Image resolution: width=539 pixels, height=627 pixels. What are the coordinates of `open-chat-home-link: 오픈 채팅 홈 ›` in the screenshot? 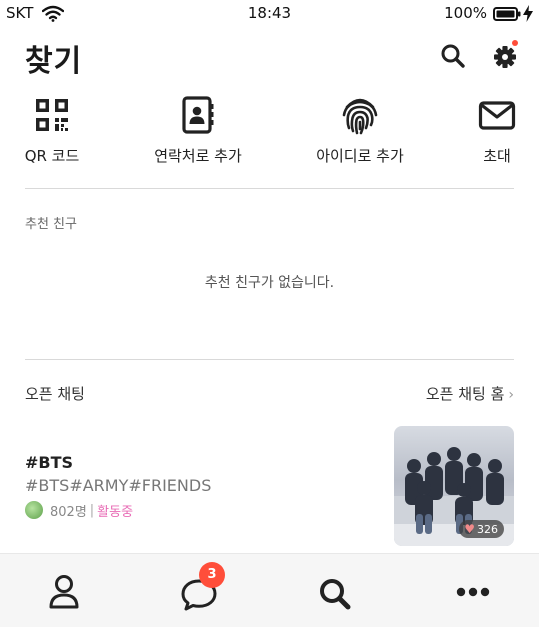 It's located at (470, 393).